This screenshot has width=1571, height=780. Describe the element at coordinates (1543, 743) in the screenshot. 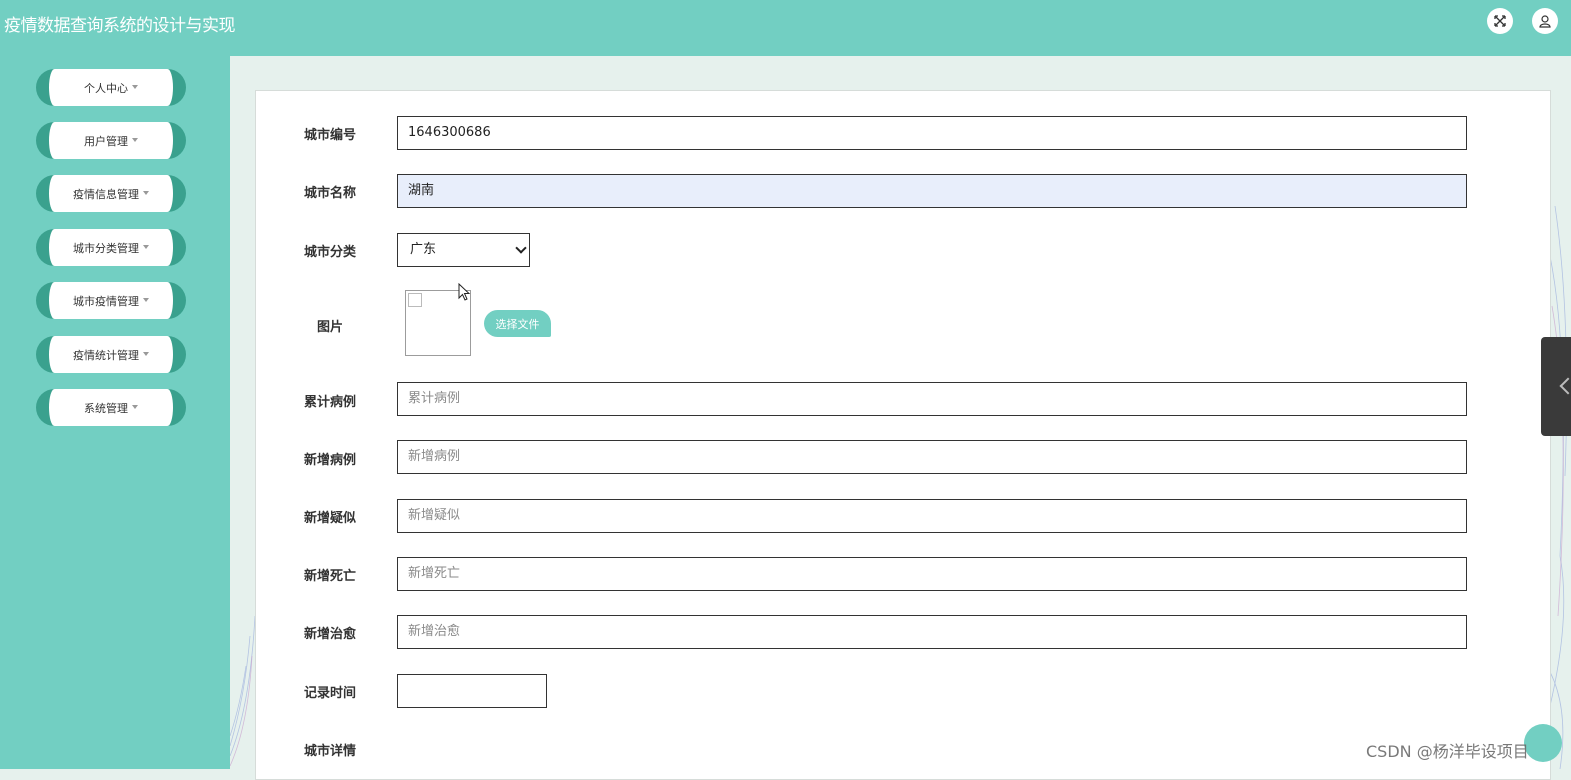

I see `floating-action-button` at that location.